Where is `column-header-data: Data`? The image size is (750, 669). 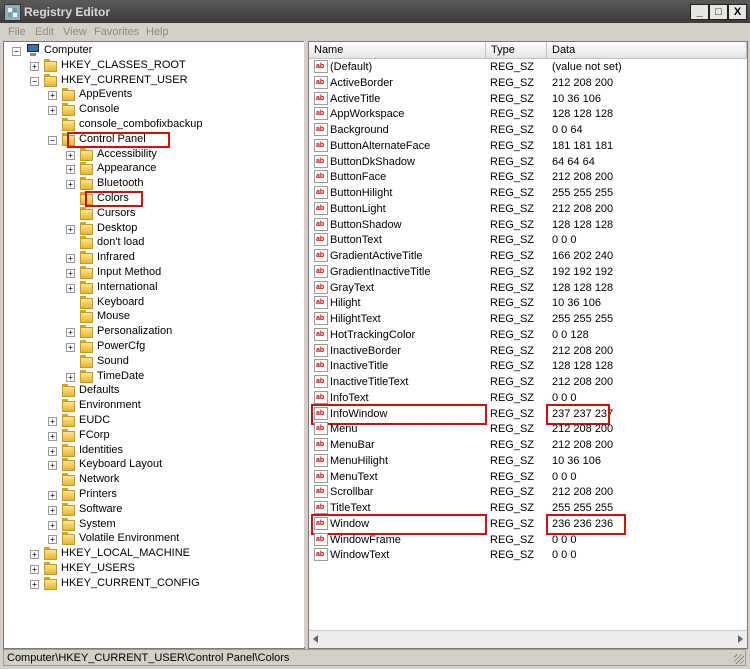
column-header-data: Data is located at coordinates (647, 50).